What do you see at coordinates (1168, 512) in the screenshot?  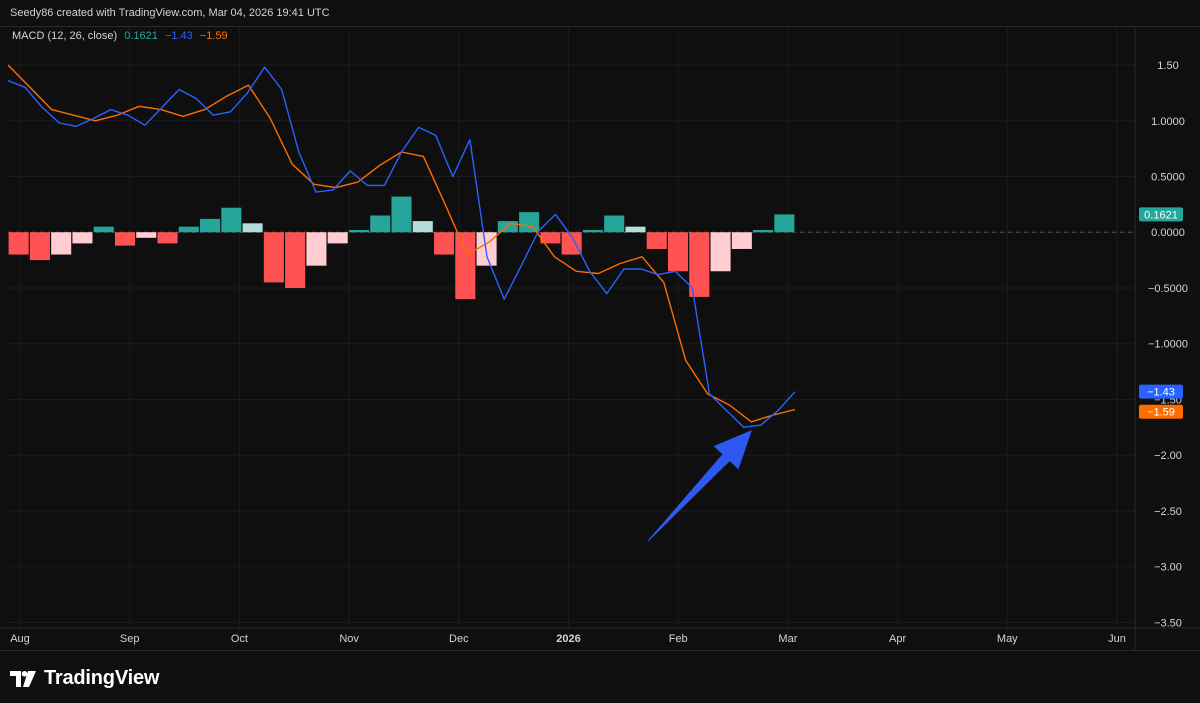 I see `y-tick-label: −2.50` at bounding box center [1168, 512].